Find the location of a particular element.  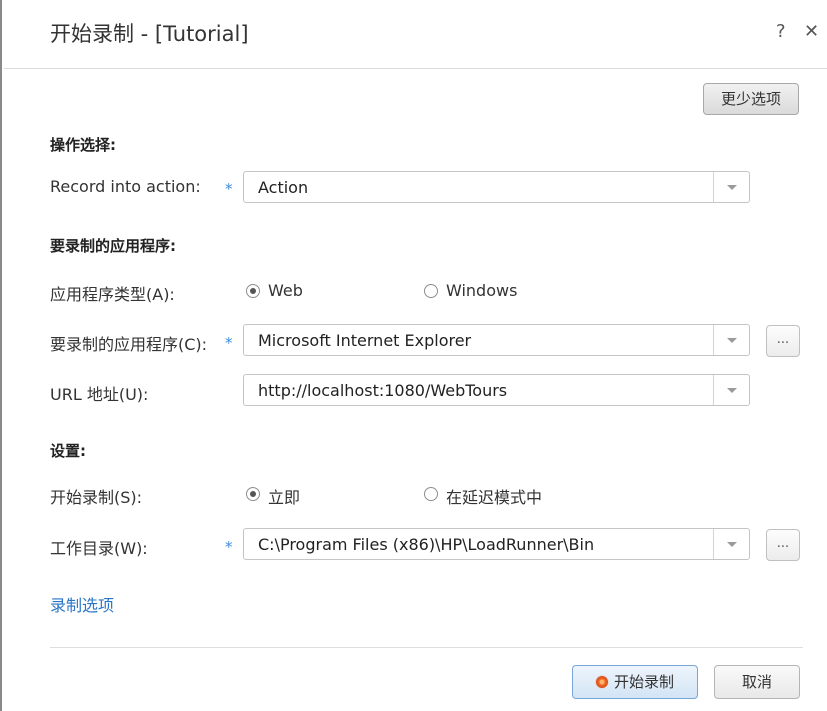

recording-options-link: 录制选项 is located at coordinates (82, 604).